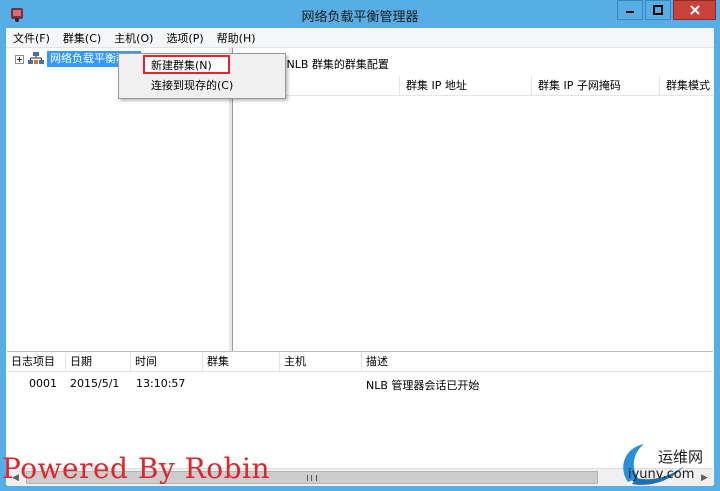 This screenshot has height=491, width=720. Describe the element at coordinates (81, 38) in the screenshot. I see `menu-cluster: 群集(C)` at that location.